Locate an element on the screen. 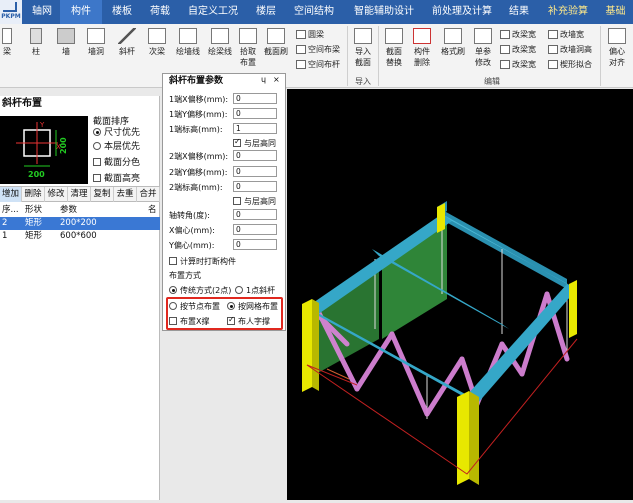 The width and height of the screenshot is (633, 503). draw-wall-line-button: 绘墙线 is located at coordinates (188, 42).